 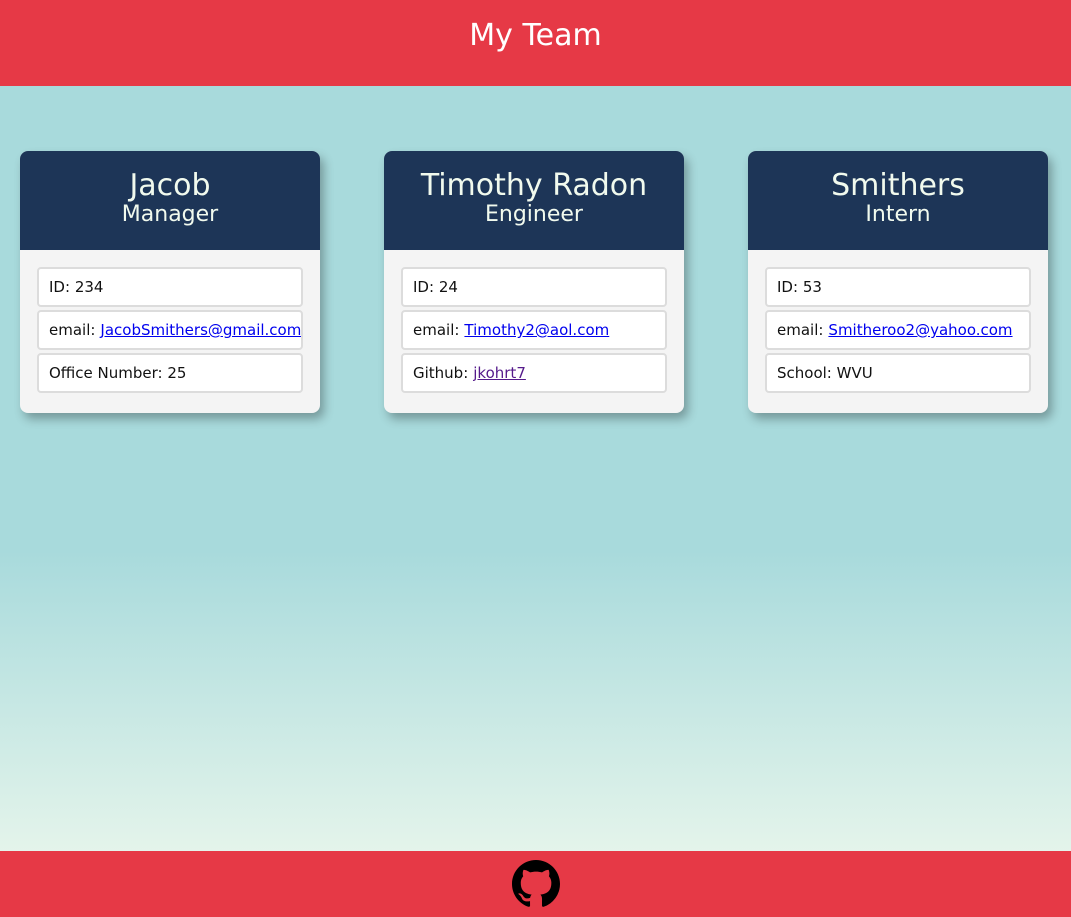 What do you see at coordinates (170, 287) in the screenshot?
I see `id-item: ID: 234` at bounding box center [170, 287].